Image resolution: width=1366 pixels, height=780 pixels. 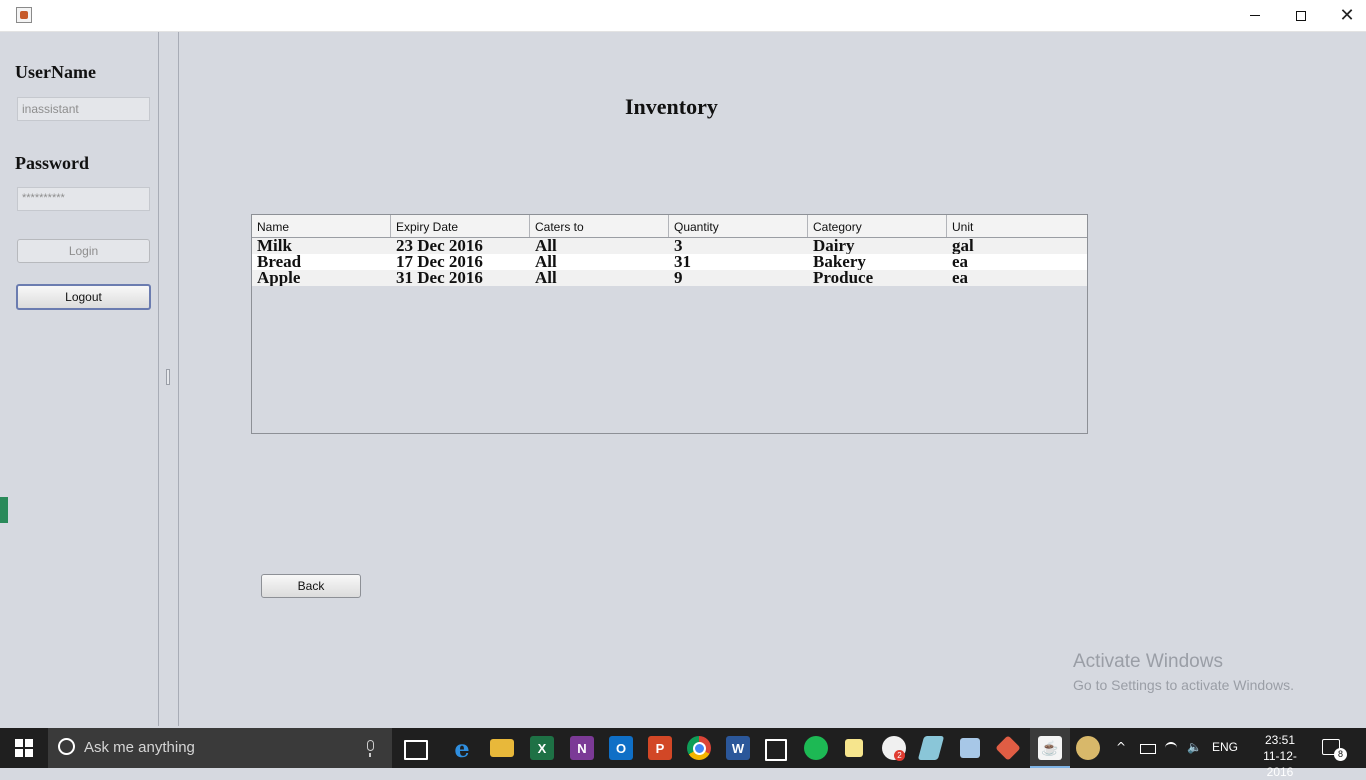 I want to click on minimize-icon, so click(x=1255, y=15).